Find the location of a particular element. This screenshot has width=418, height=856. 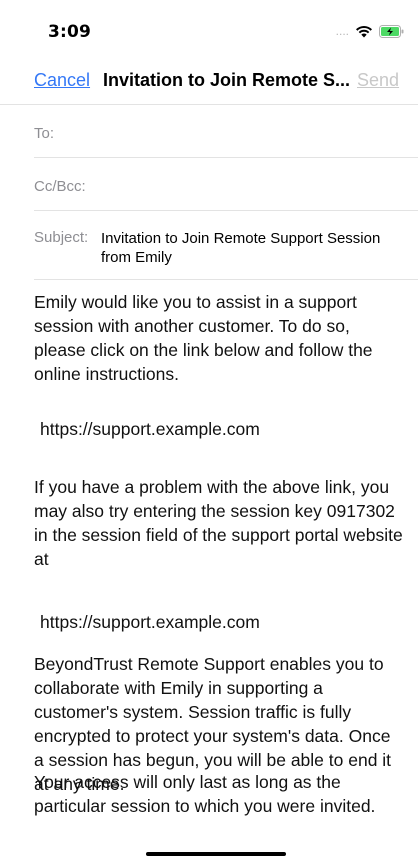

support-link: https://support.example.com is located at coordinates (225, 429).